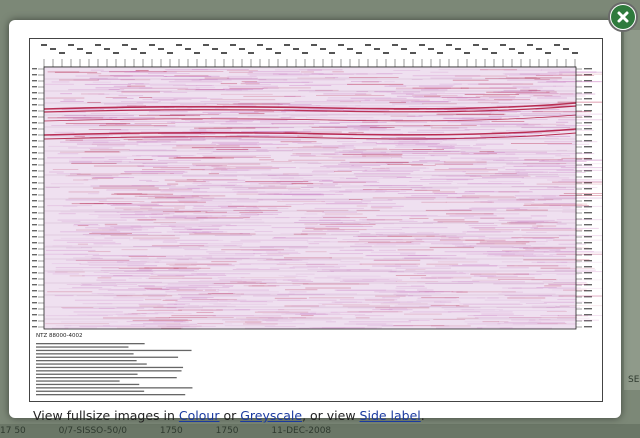 The height and width of the screenshot is (438, 640). Describe the element at coordinates (92, 431) in the screenshot. I see `background-bottom-item: 0/7-SISSO-50/0` at that location.